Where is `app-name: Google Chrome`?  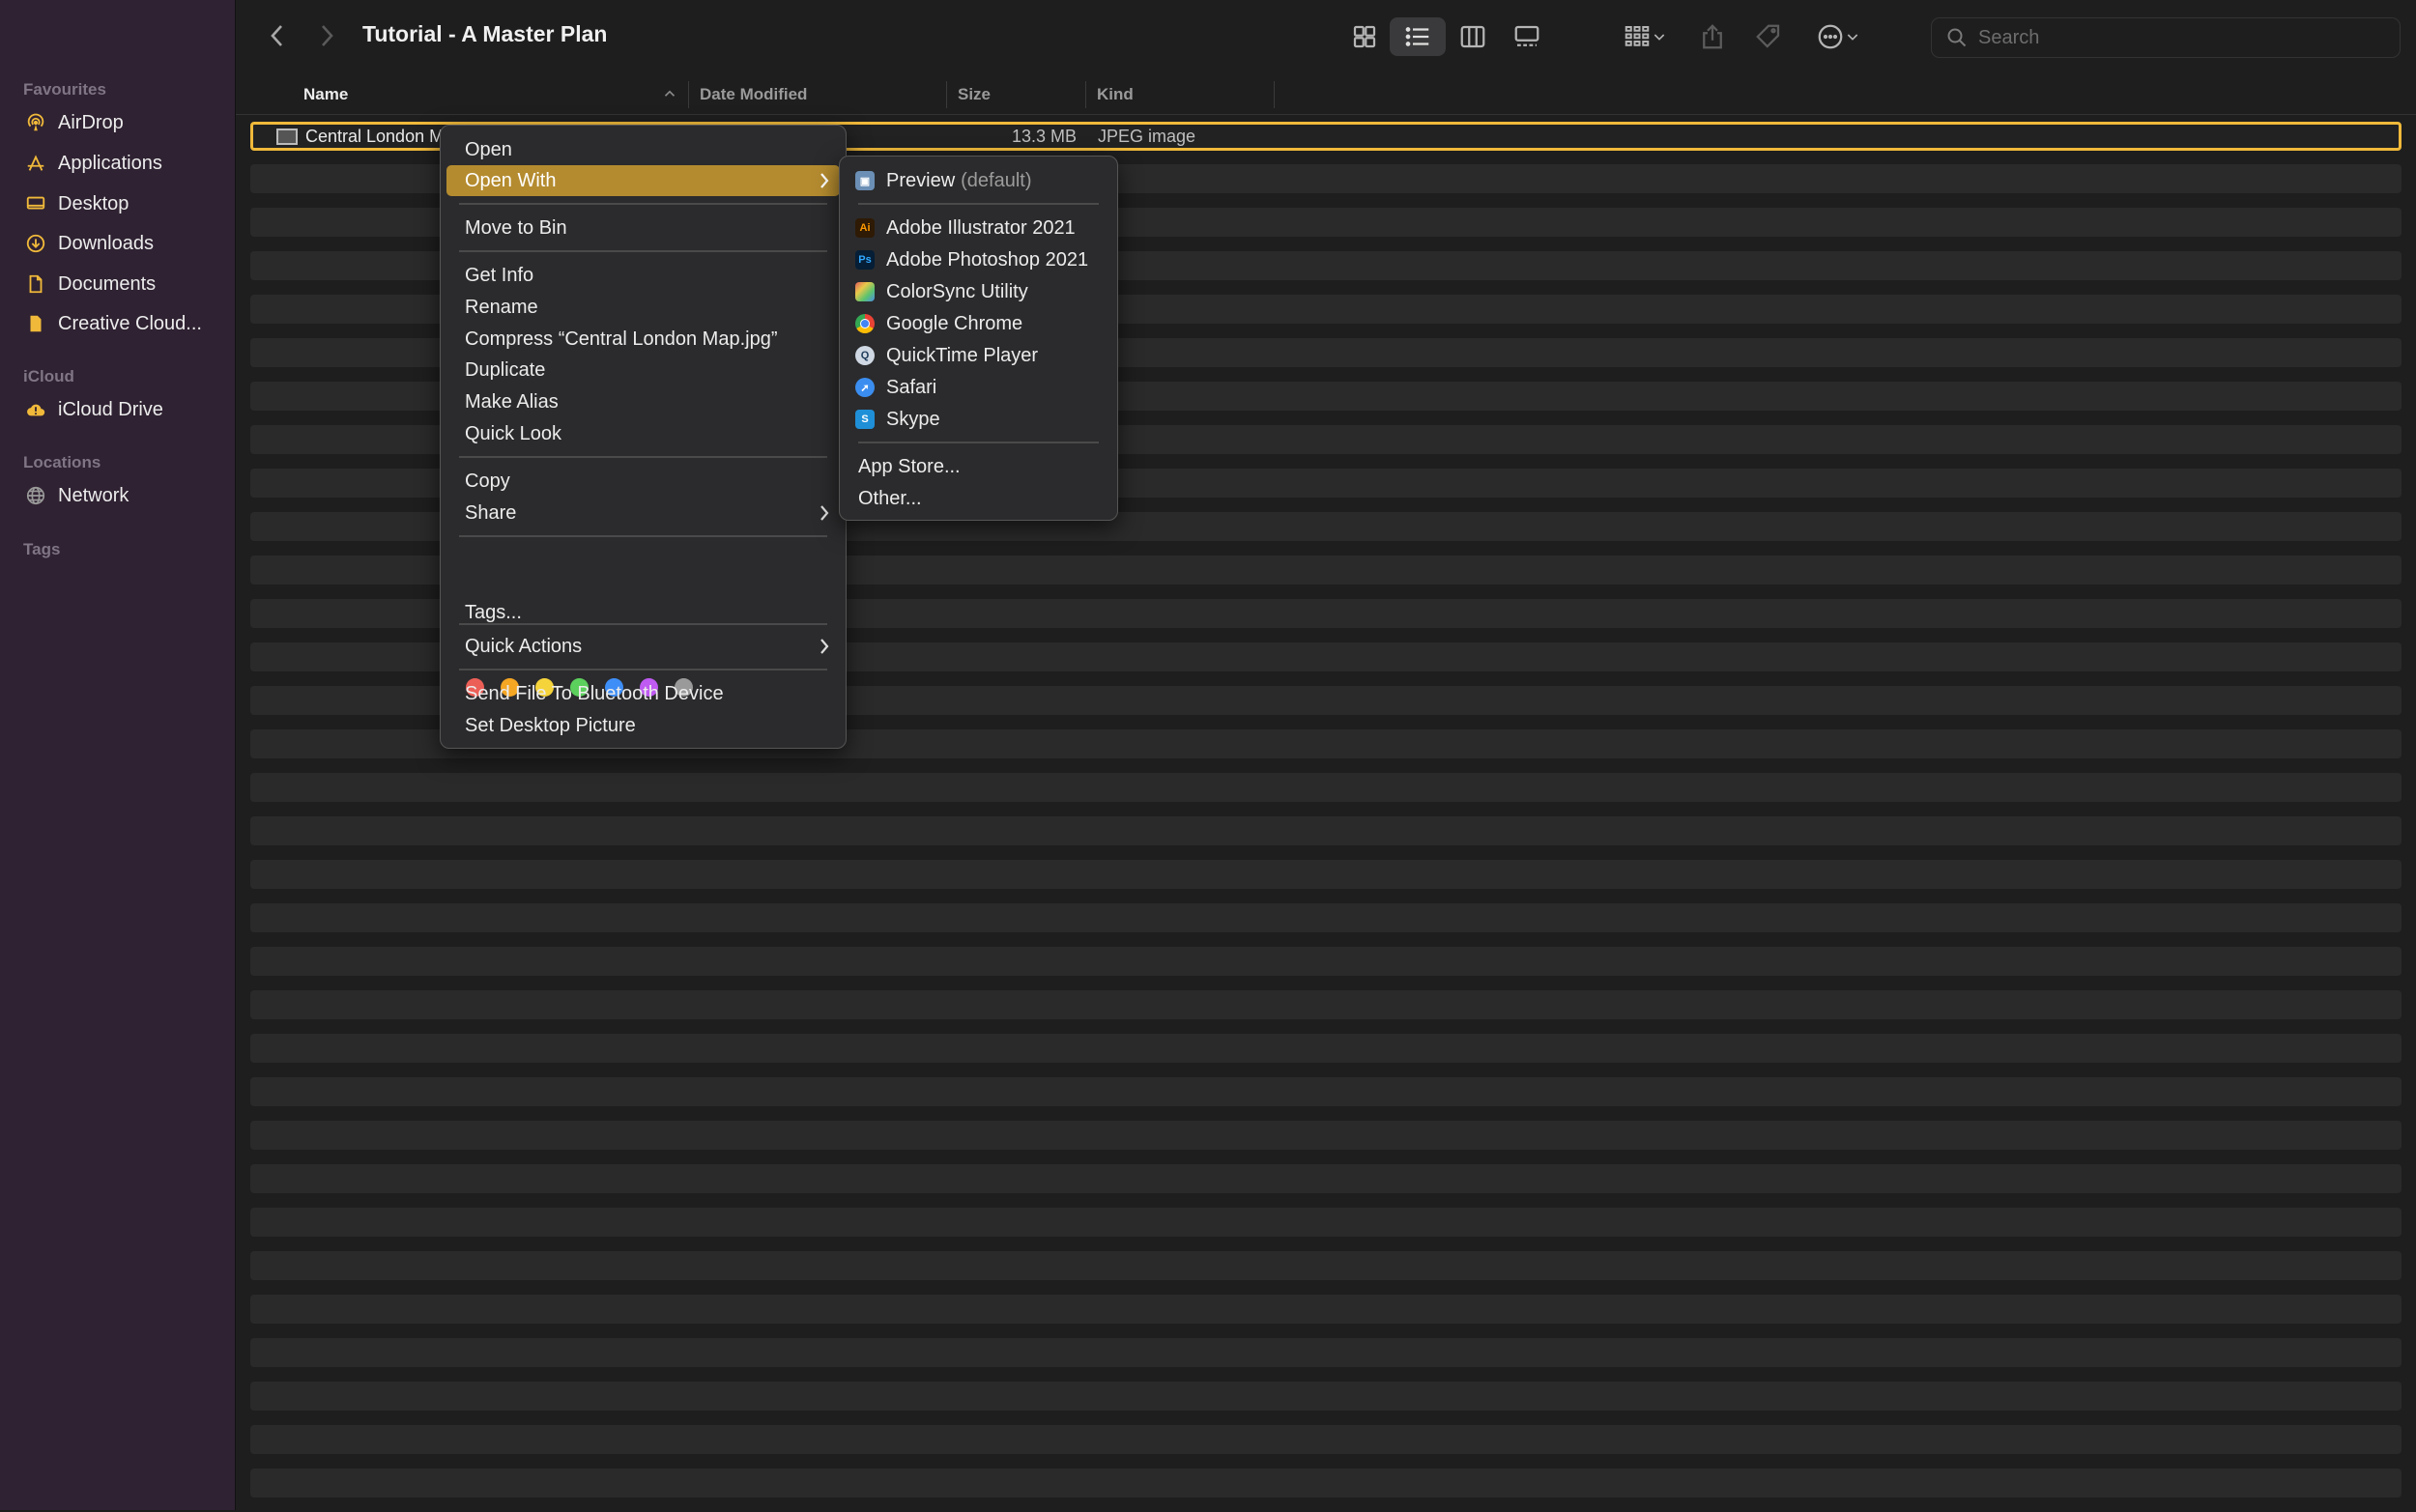 app-name: Google Chrome is located at coordinates (954, 323).